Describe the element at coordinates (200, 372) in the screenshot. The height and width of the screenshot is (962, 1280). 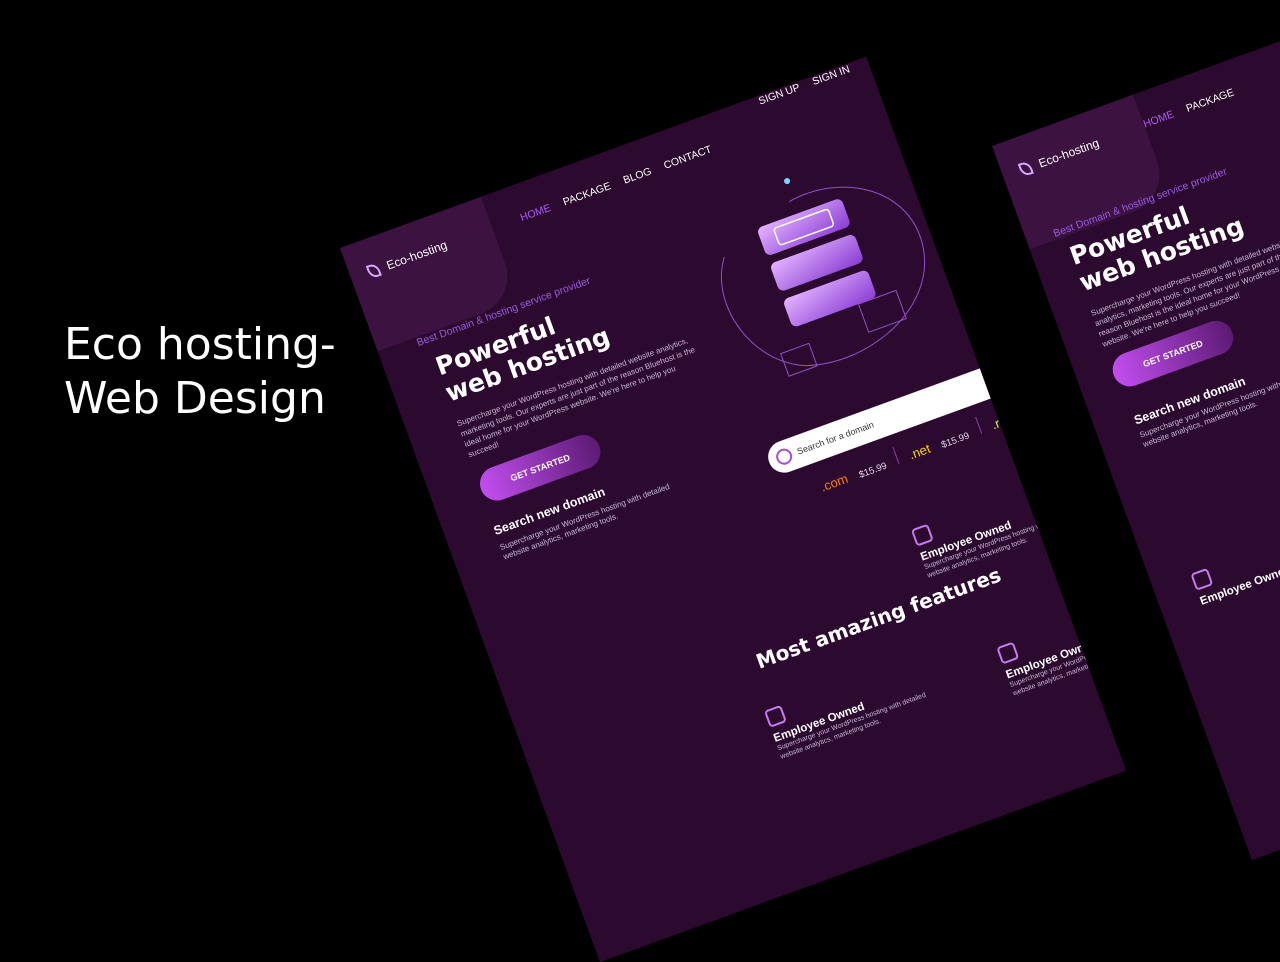
I see `cover-title: Eco hosting- Web Design` at that location.